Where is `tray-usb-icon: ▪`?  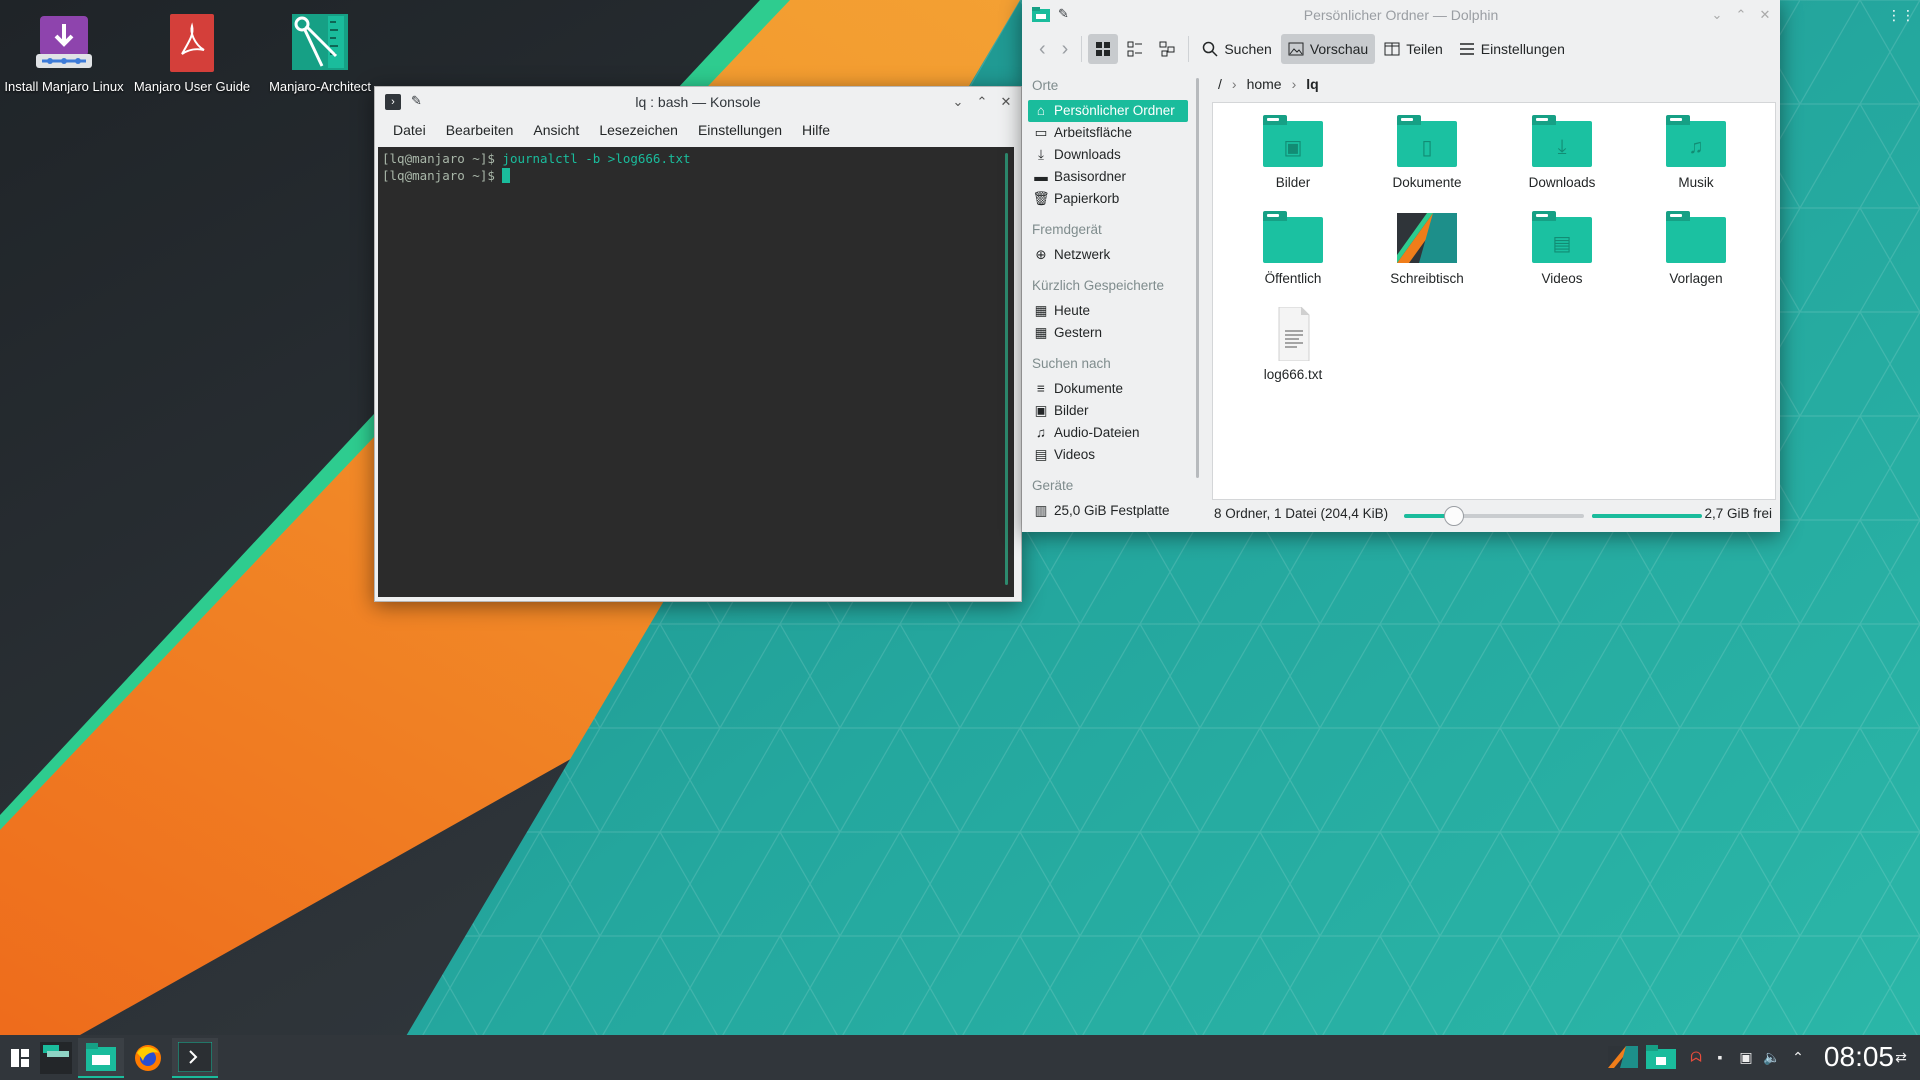 tray-usb-icon: ▪ is located at coordinates (1720, 1057).